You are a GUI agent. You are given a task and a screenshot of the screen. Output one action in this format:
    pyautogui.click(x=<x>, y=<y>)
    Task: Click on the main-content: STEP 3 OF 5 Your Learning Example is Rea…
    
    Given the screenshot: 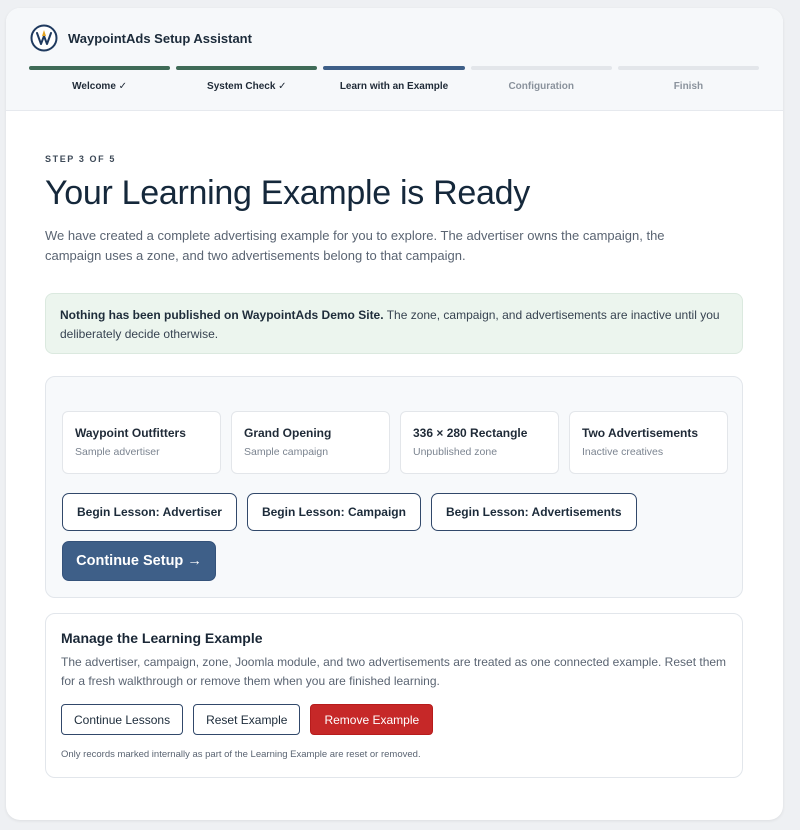 What is the action you would take?
    pyautogui.click(x=395, y=210)
    